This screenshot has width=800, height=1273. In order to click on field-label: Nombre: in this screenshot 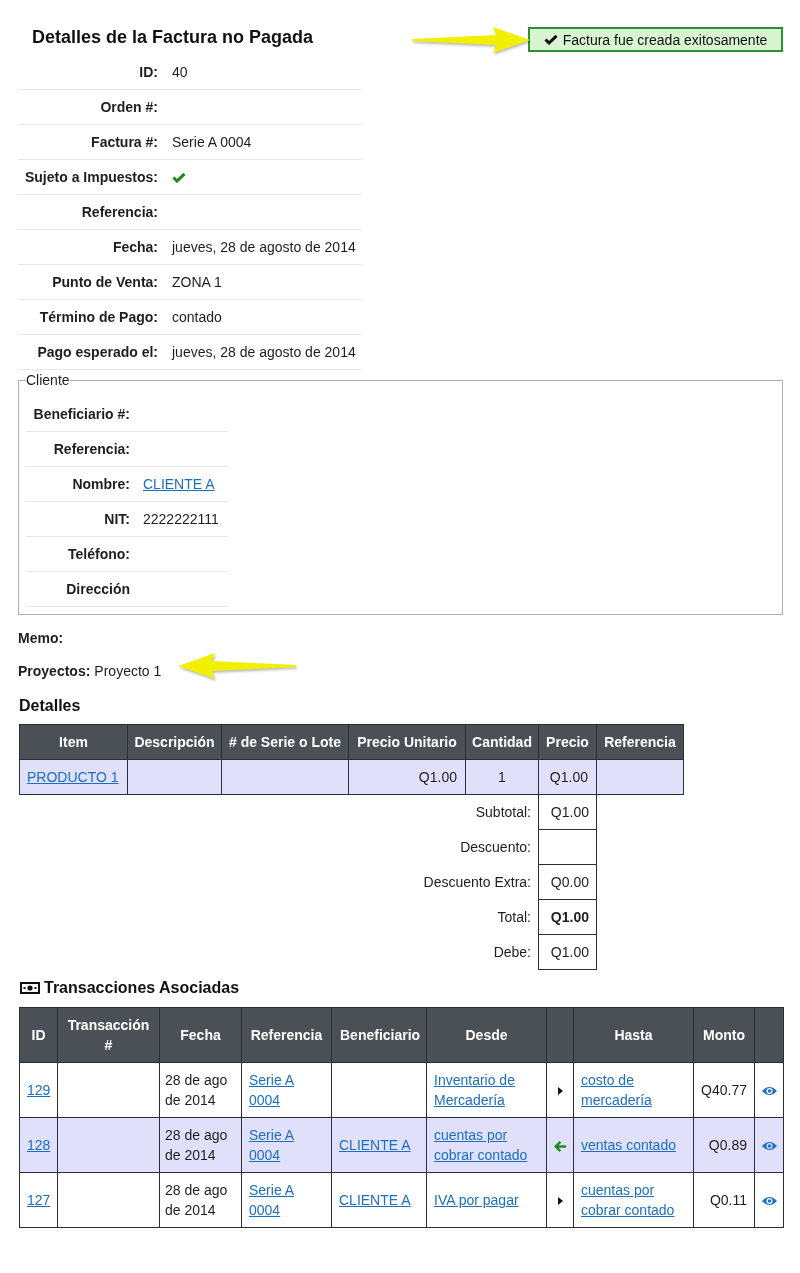, I will do `click(101, 484)`.